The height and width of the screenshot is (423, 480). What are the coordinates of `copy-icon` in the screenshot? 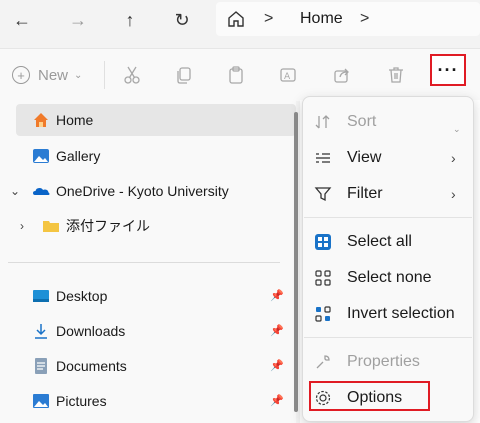 It's located at (184, 75).